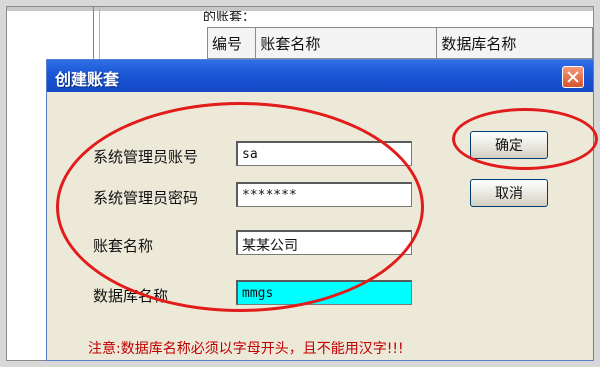  Describe the element at coordinates (324, 292) in the screenshot. I see `database-name-input: mmgs` at that location.